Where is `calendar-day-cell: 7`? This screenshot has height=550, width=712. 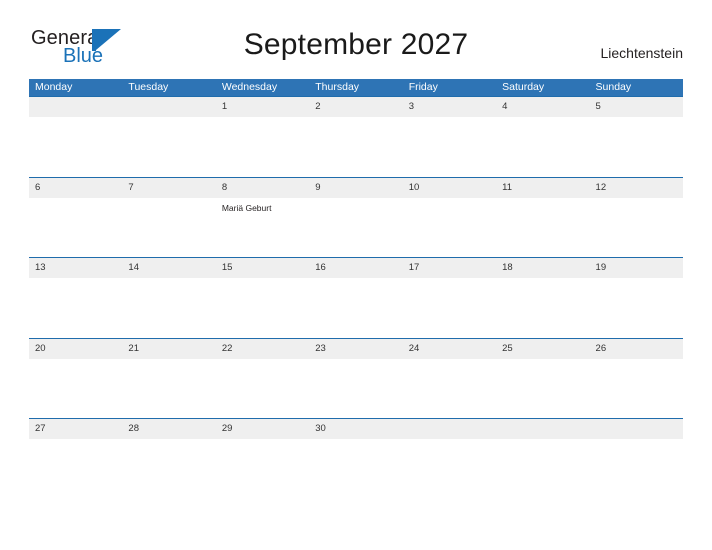 calendar-day-cell: 7 is located at coordinates (168, 218).